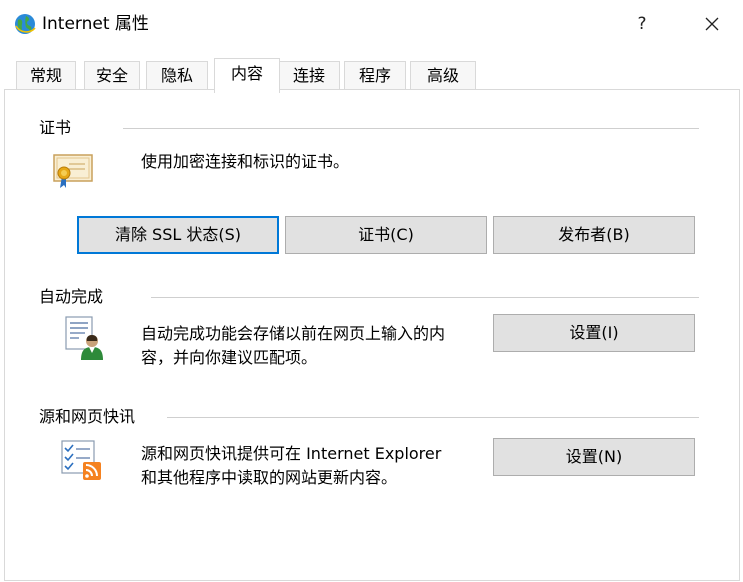 The width and height of the screenshot is (743, 582). I want to click on tab-connections: 连接, so click(309, 76).